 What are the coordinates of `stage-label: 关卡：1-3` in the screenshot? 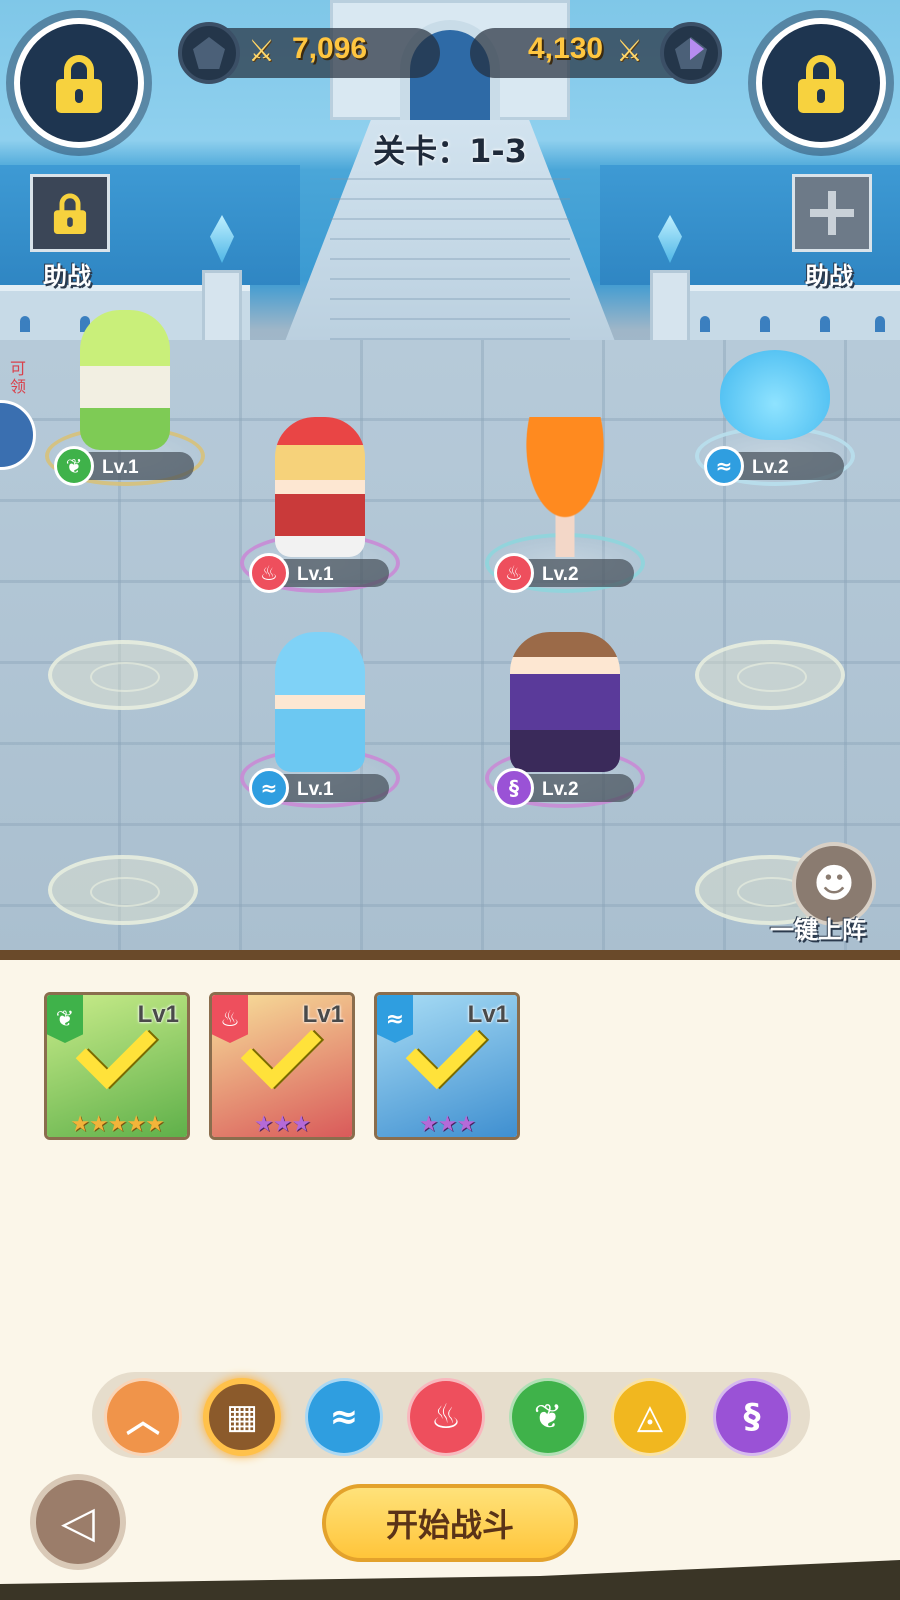 It's located at (450, 151).